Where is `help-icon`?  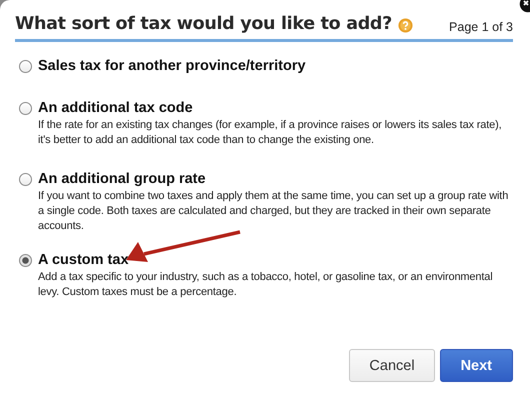
help-icon is located at coordinates (406, 25).